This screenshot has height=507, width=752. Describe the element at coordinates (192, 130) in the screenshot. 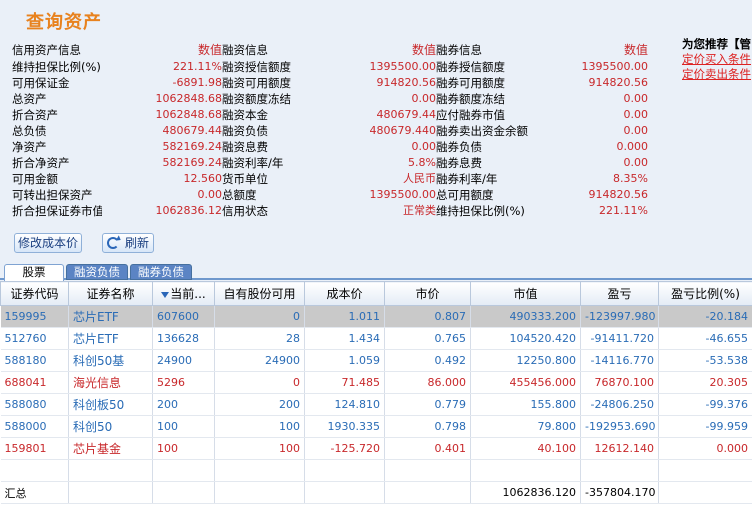

I see `info-value: 480679.44` at that location.